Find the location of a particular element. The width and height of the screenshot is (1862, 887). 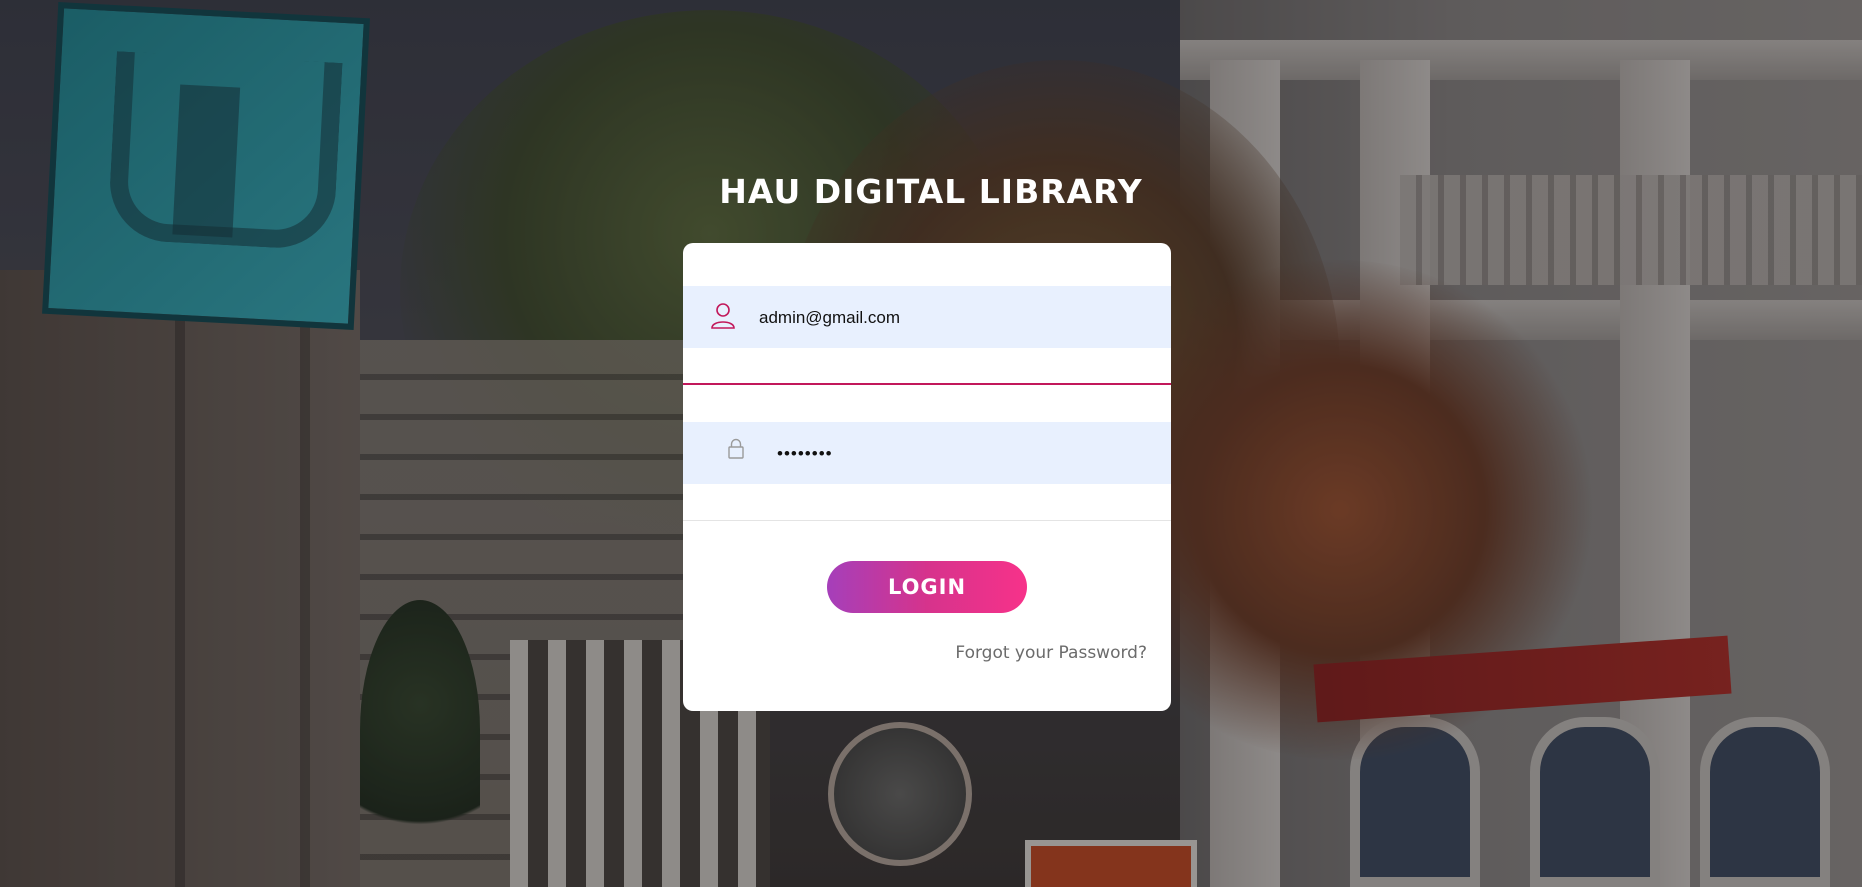

password-field is located at coordinates (927, 454).